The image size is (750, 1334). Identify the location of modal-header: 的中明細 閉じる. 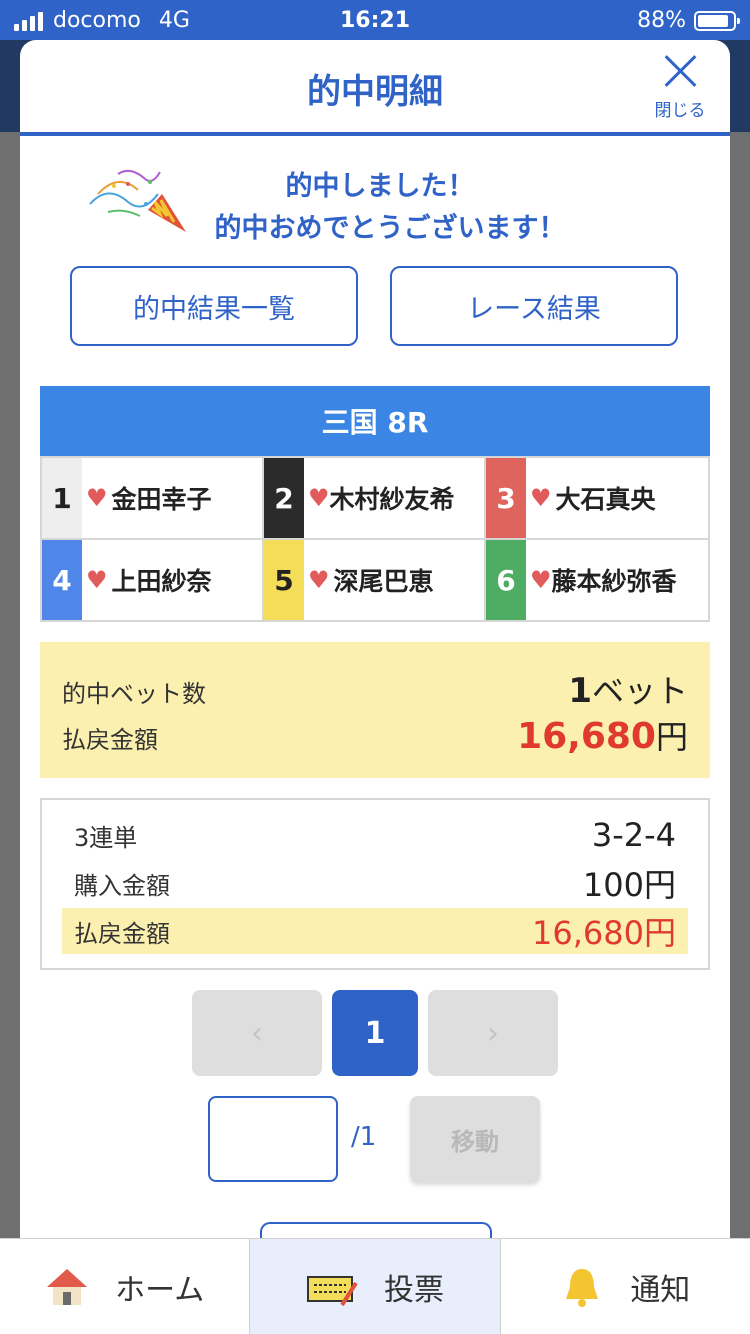
(375, 88).